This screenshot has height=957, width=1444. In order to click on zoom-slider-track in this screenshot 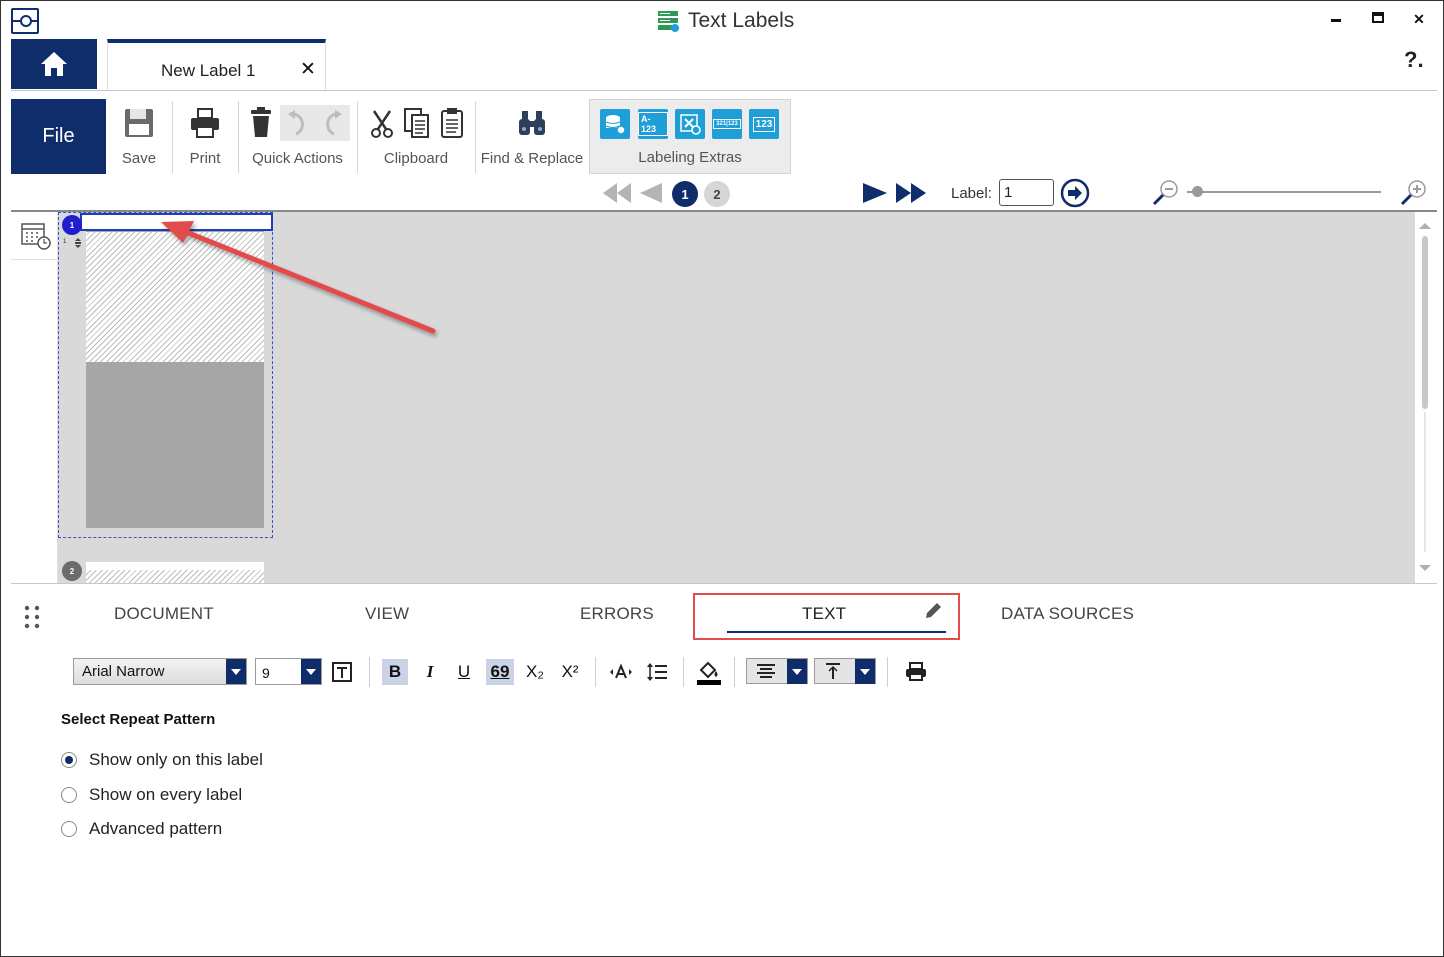, I will do `click(1284, 192)`.